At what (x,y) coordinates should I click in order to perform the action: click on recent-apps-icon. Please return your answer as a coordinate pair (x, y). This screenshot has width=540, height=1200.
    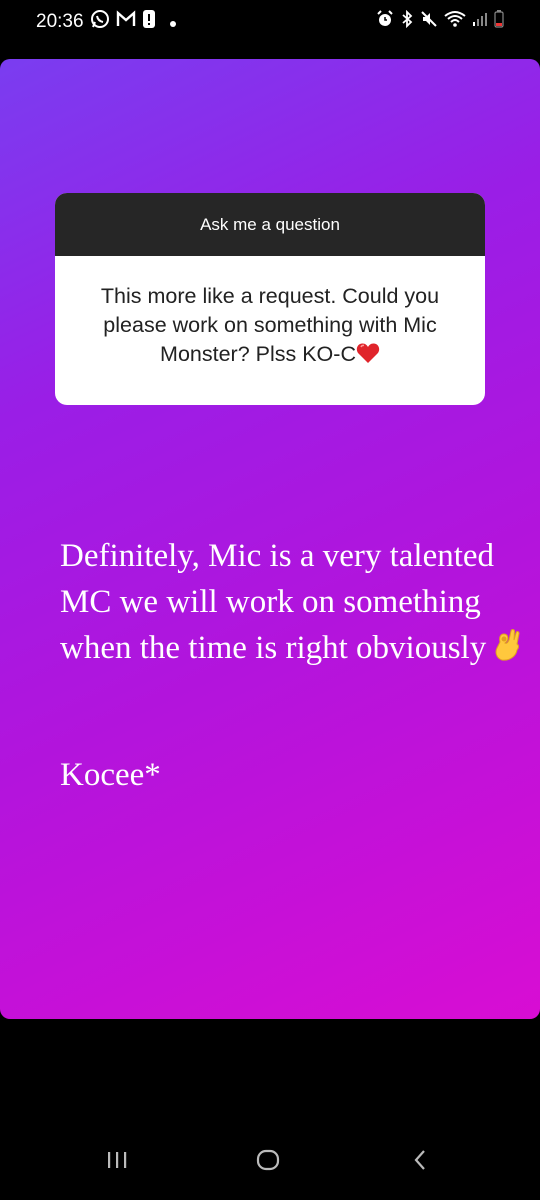
    Looking at the image, I should click on (117, 1162).